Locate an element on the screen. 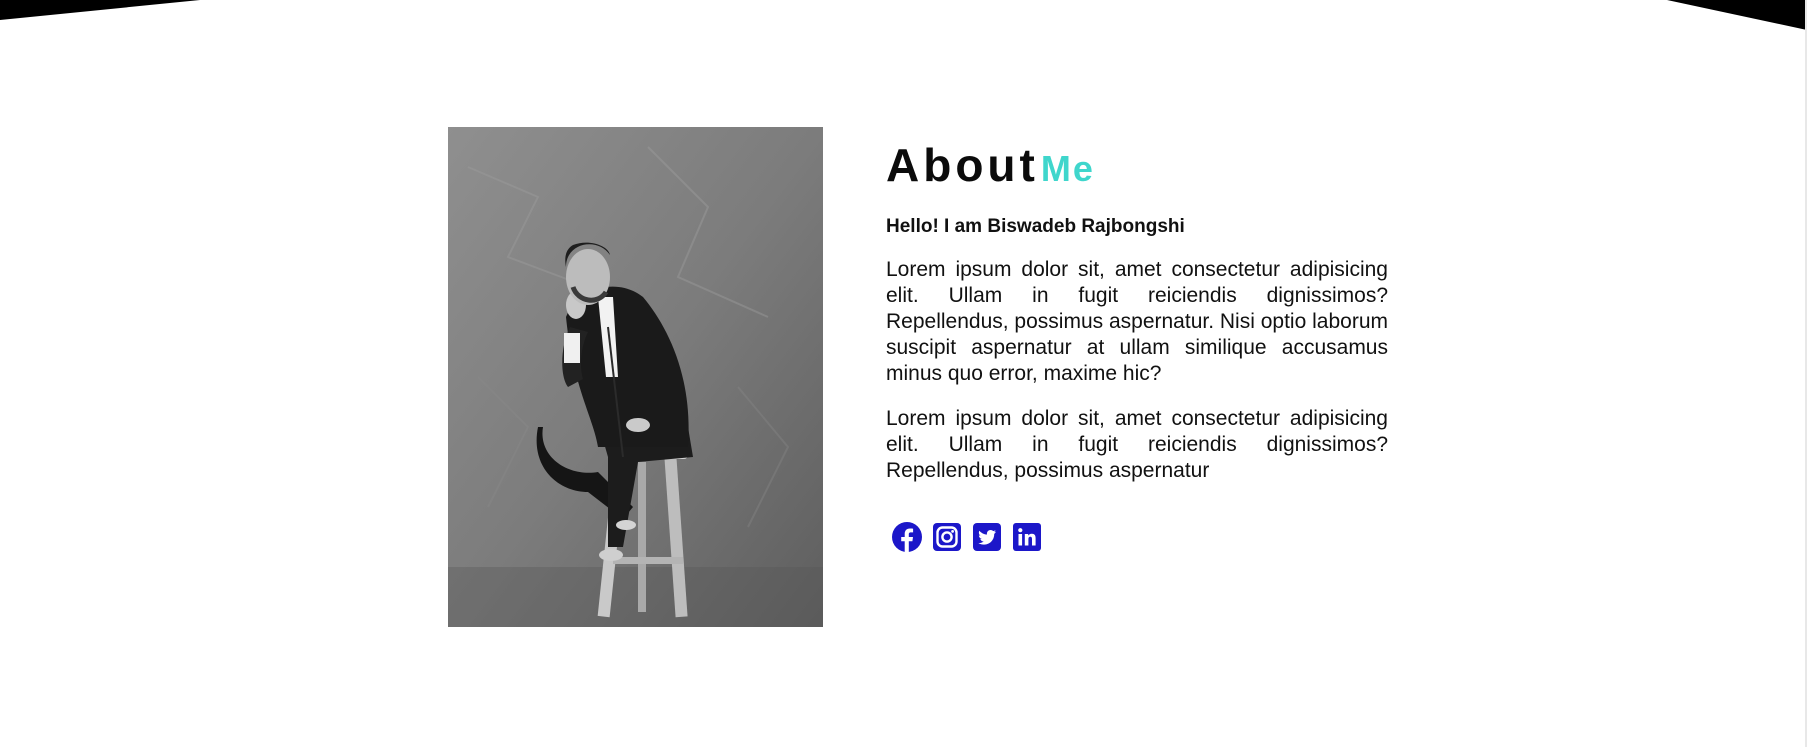 Image resolution: width=1807 pixels, height=747 pixels. about-title-main: About is located at coordinates (962, 165).